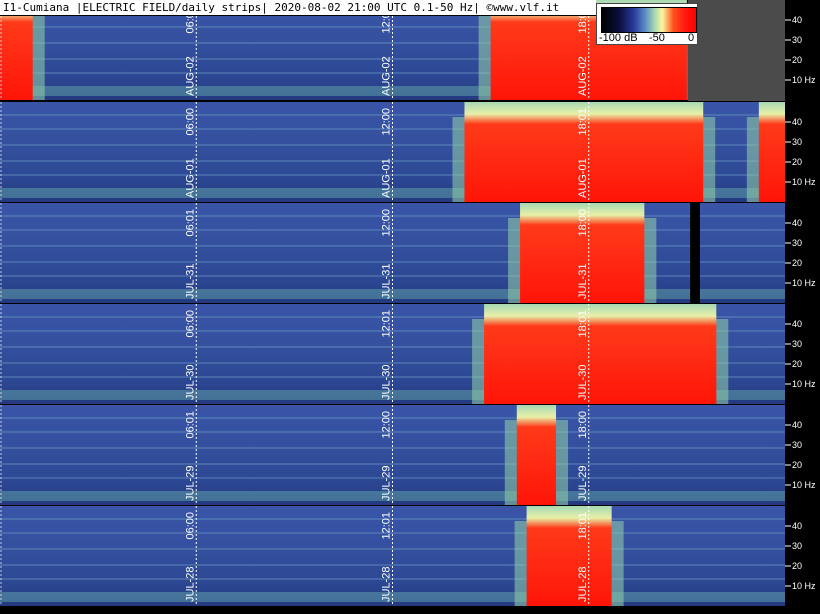  I want to click on color-scale-legend: -100 dB -50 0, so click(647, 24).